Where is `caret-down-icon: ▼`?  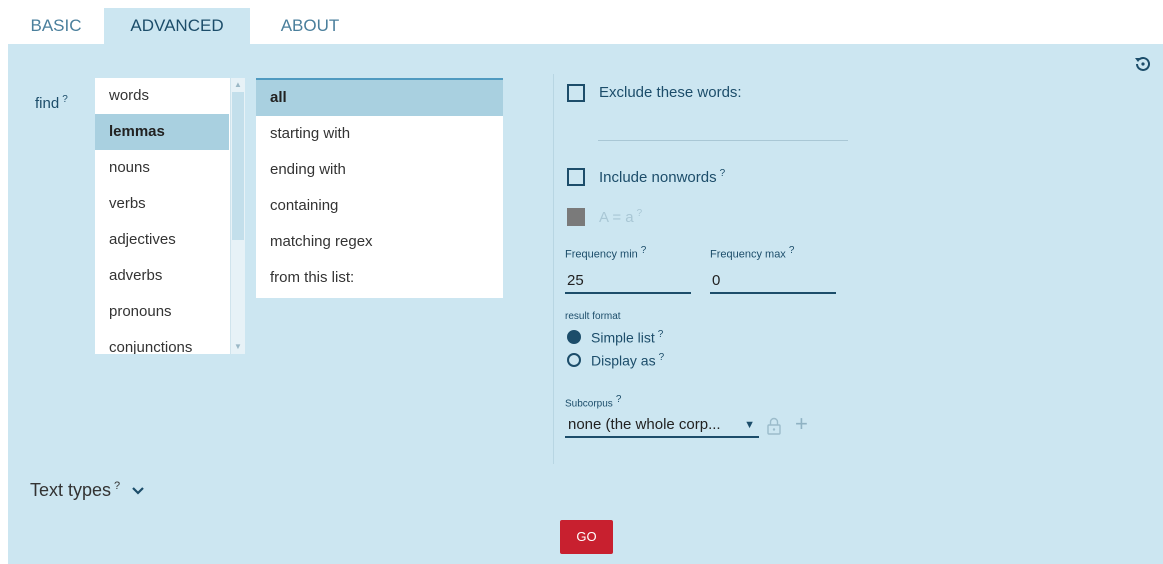 caret-down-icon: ▼ is located at coordinates (749, 425).